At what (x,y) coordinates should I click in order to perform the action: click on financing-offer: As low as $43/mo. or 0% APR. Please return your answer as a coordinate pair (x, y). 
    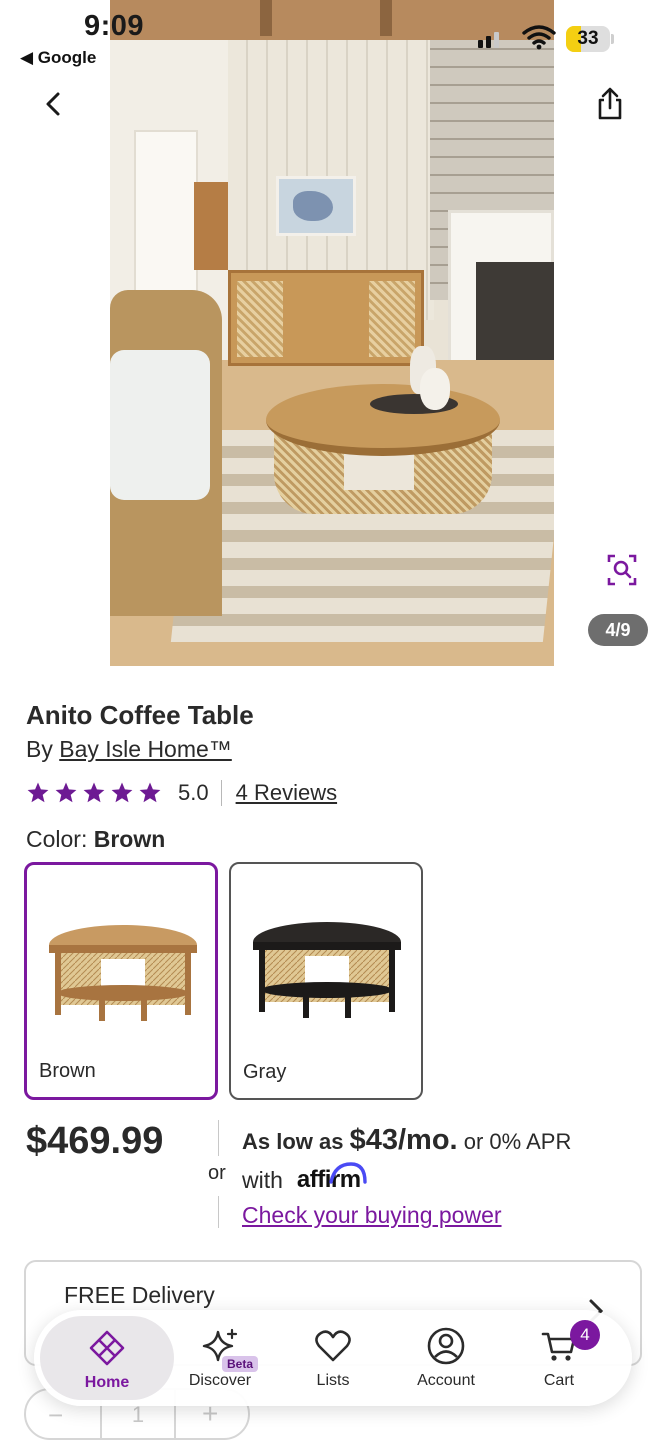
    Looking at the image, I should click on (406, 1140).